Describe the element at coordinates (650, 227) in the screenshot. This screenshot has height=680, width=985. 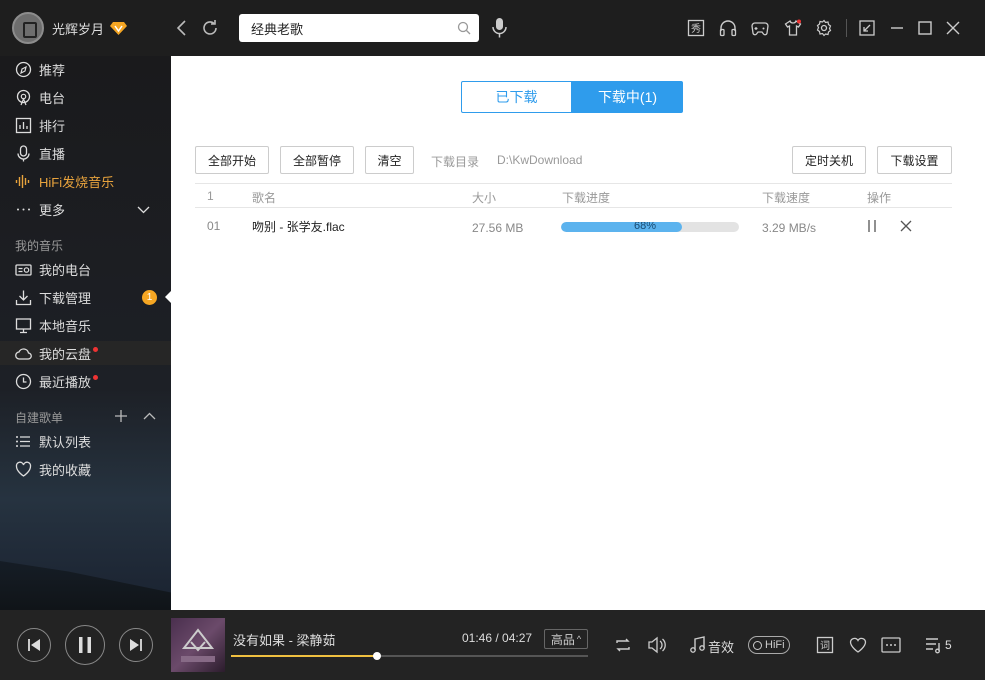
I see `download-progress-bar: 68%` at that location.